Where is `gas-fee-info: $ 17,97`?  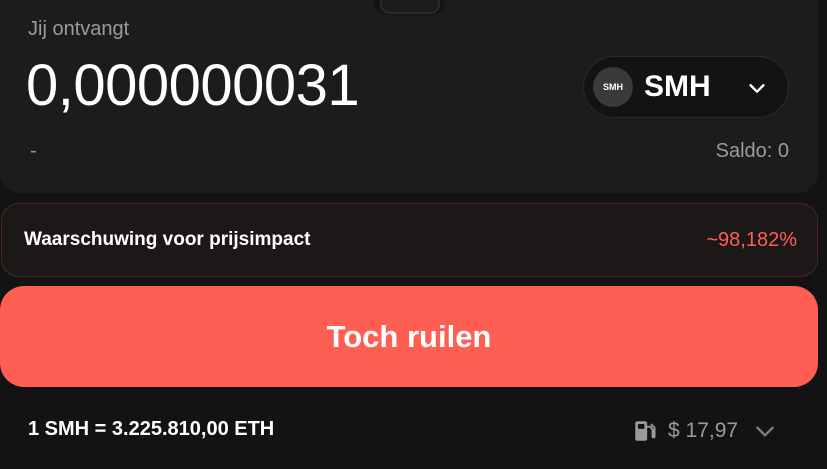
gas-fee-info: $ 17,97 is located at coordinates (705, 431).